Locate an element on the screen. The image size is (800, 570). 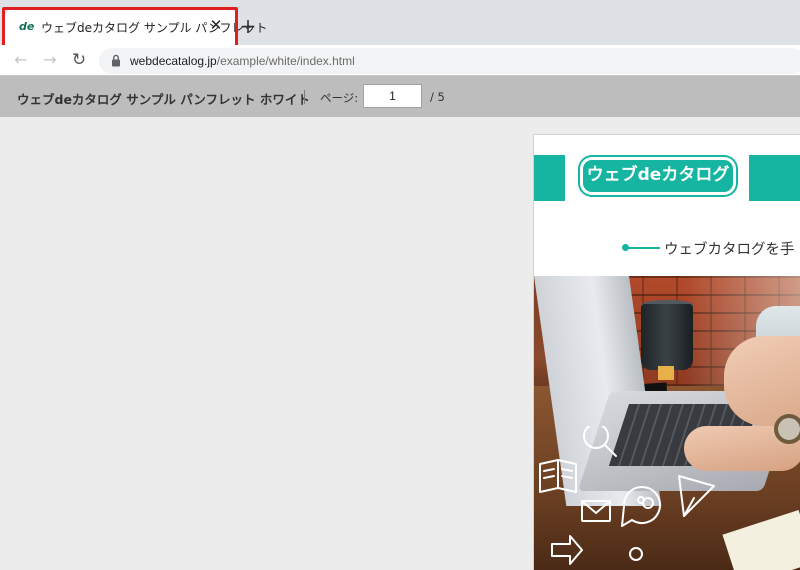
page-number-input: 1 is located at coordinates (392, 96).